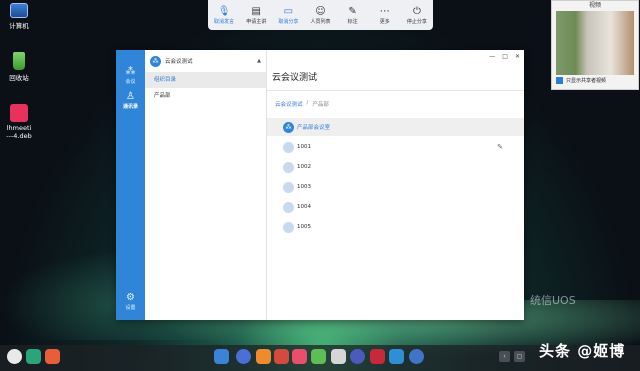 The image size is (640, 371). I want to click on app-store-icon, so click(52, 356).